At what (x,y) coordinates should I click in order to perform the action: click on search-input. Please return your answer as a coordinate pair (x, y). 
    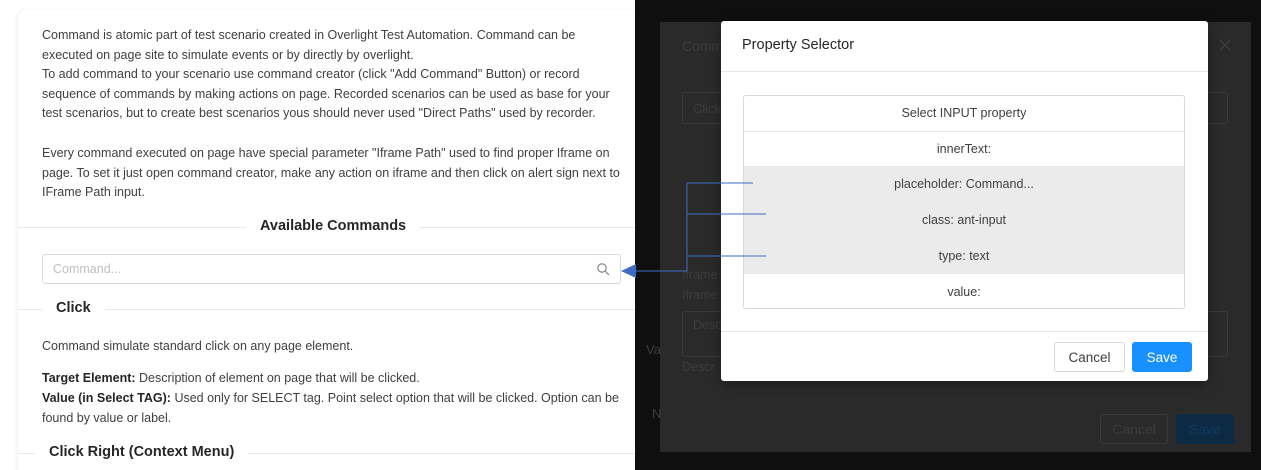
    Looking at the image, I should click on (323, 269).